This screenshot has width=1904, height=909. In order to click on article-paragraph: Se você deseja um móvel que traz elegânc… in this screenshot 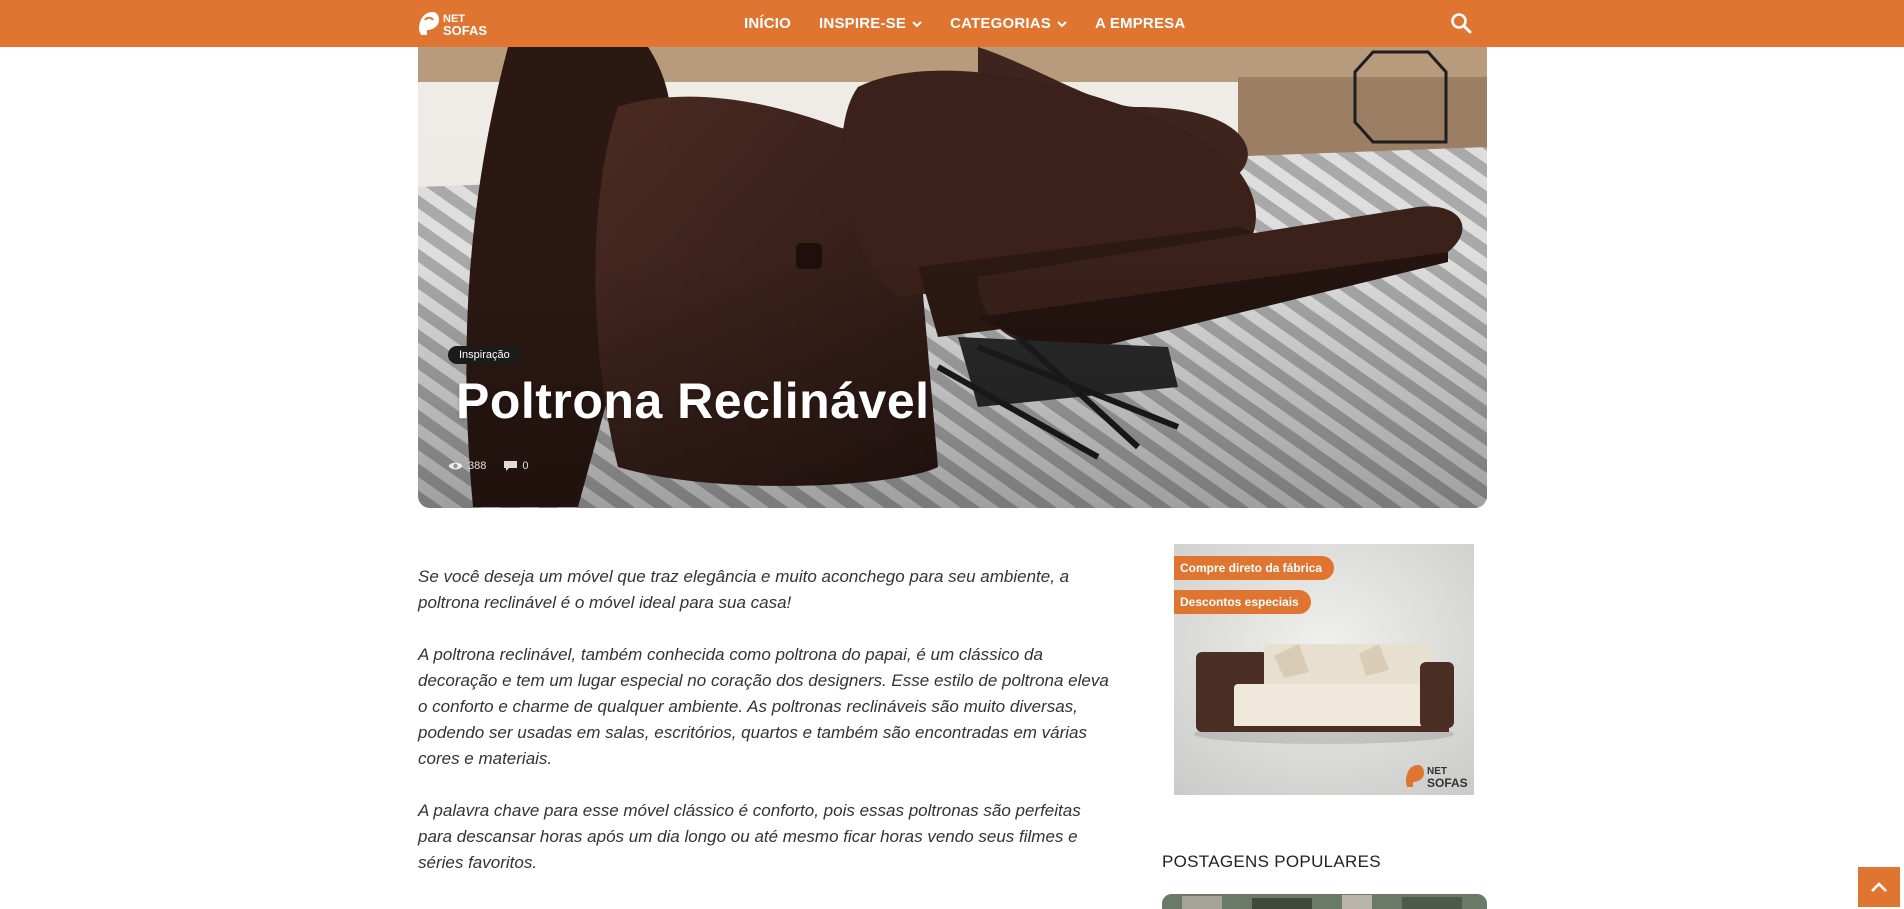, I will do `click(744, 589)`.